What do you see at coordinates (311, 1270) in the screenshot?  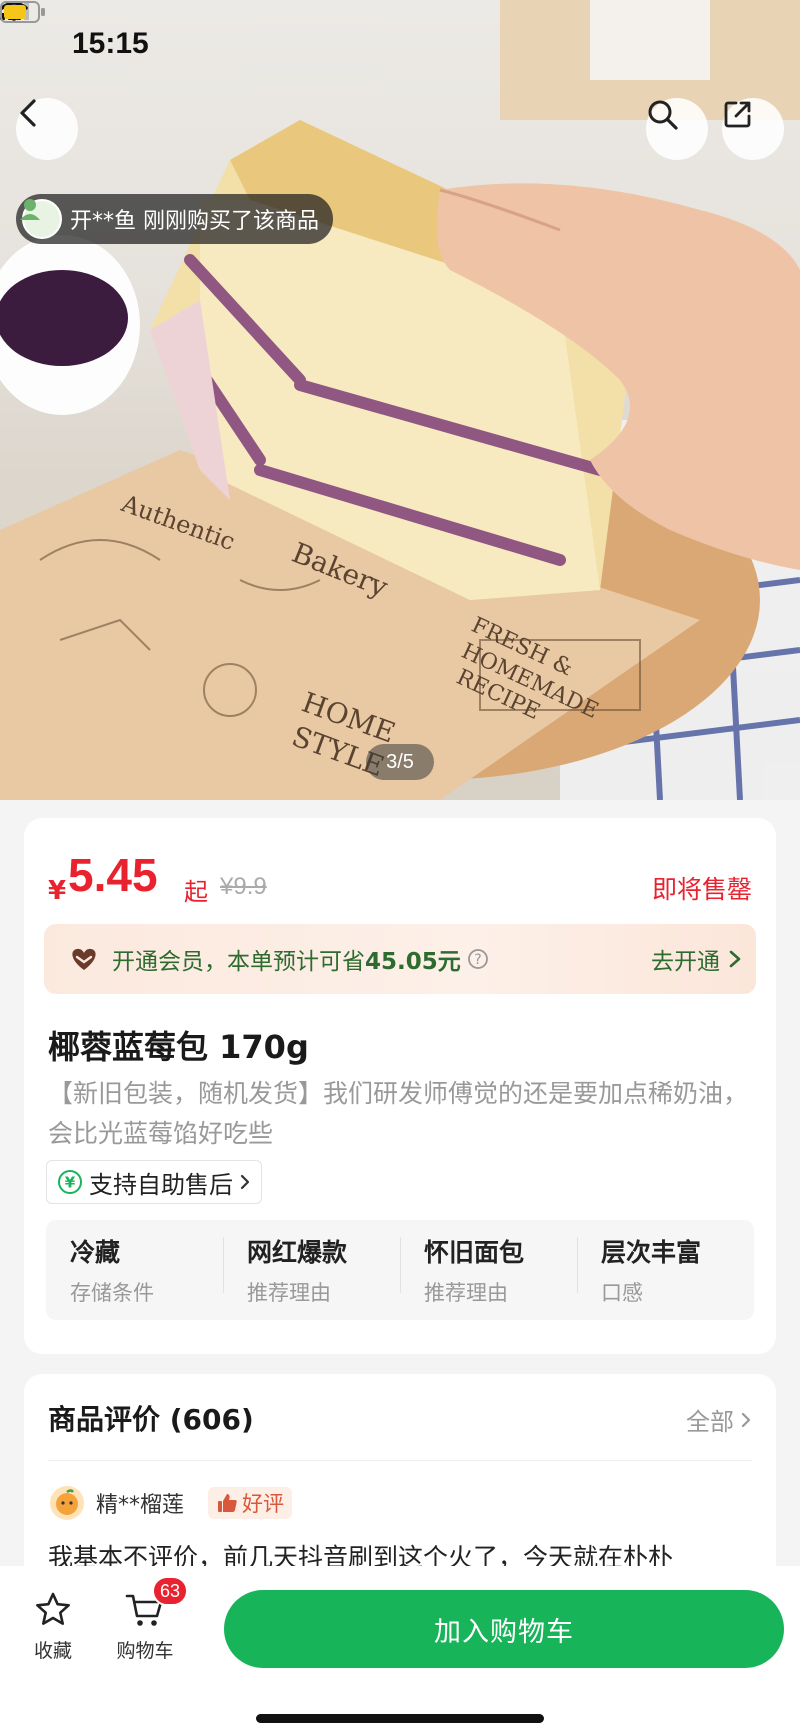 I see `attribute-reason-1: 网红爆款 推荐理由` at bounding box center [311, 1270].